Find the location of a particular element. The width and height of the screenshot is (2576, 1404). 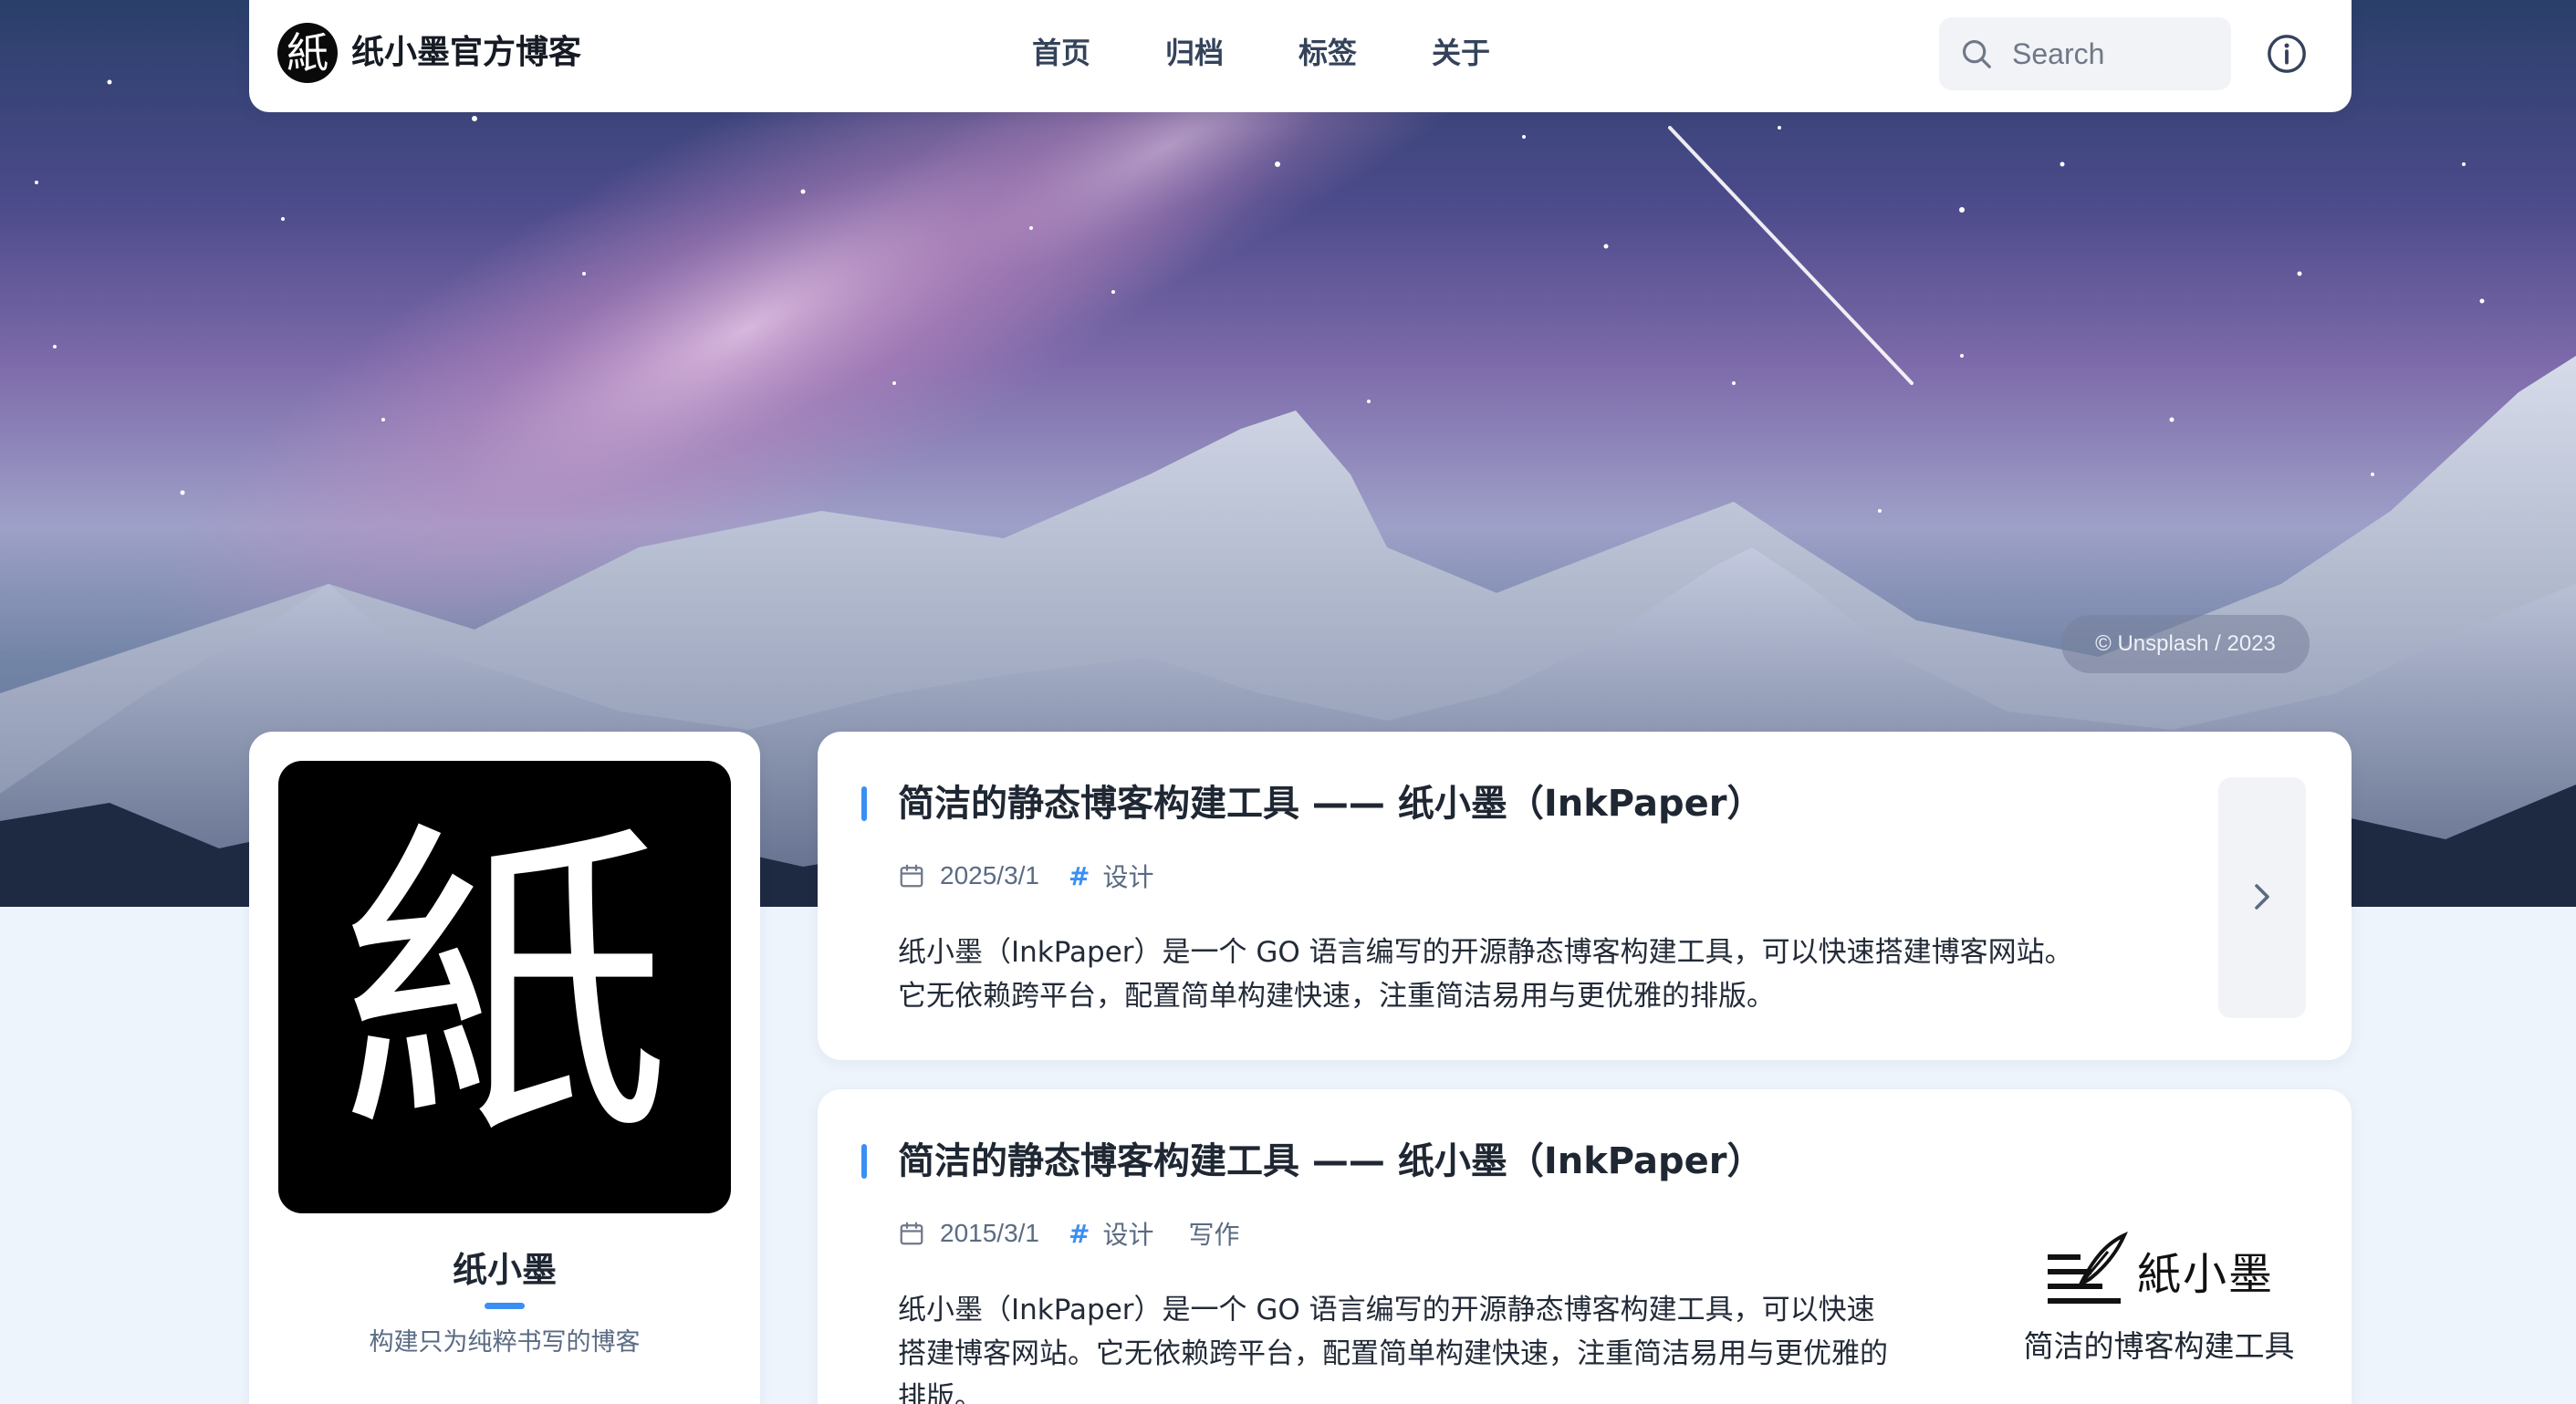

thumbnail-logo: 紙小墨 is located at coordinates (2158, 1270).